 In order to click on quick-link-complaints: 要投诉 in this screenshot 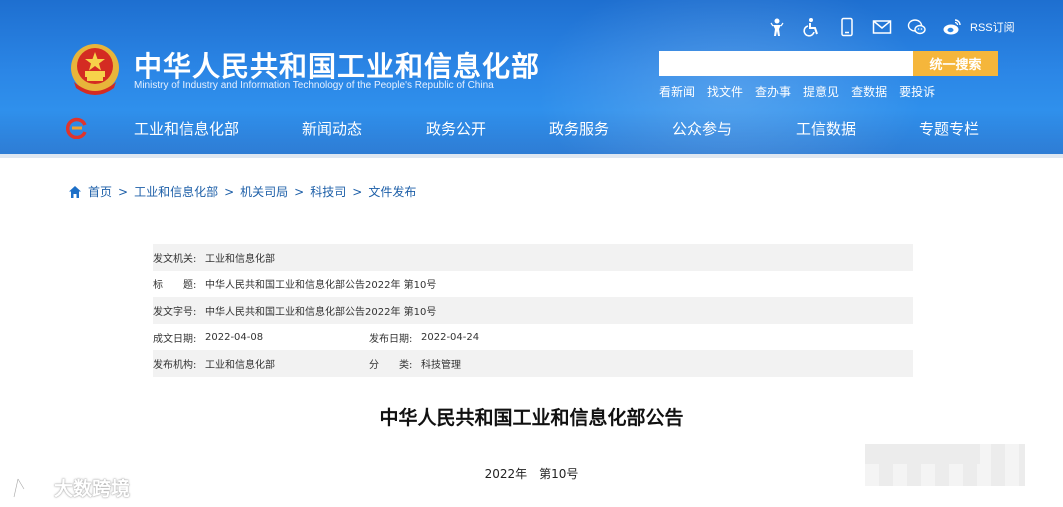, I will do `click(917, 91)`.